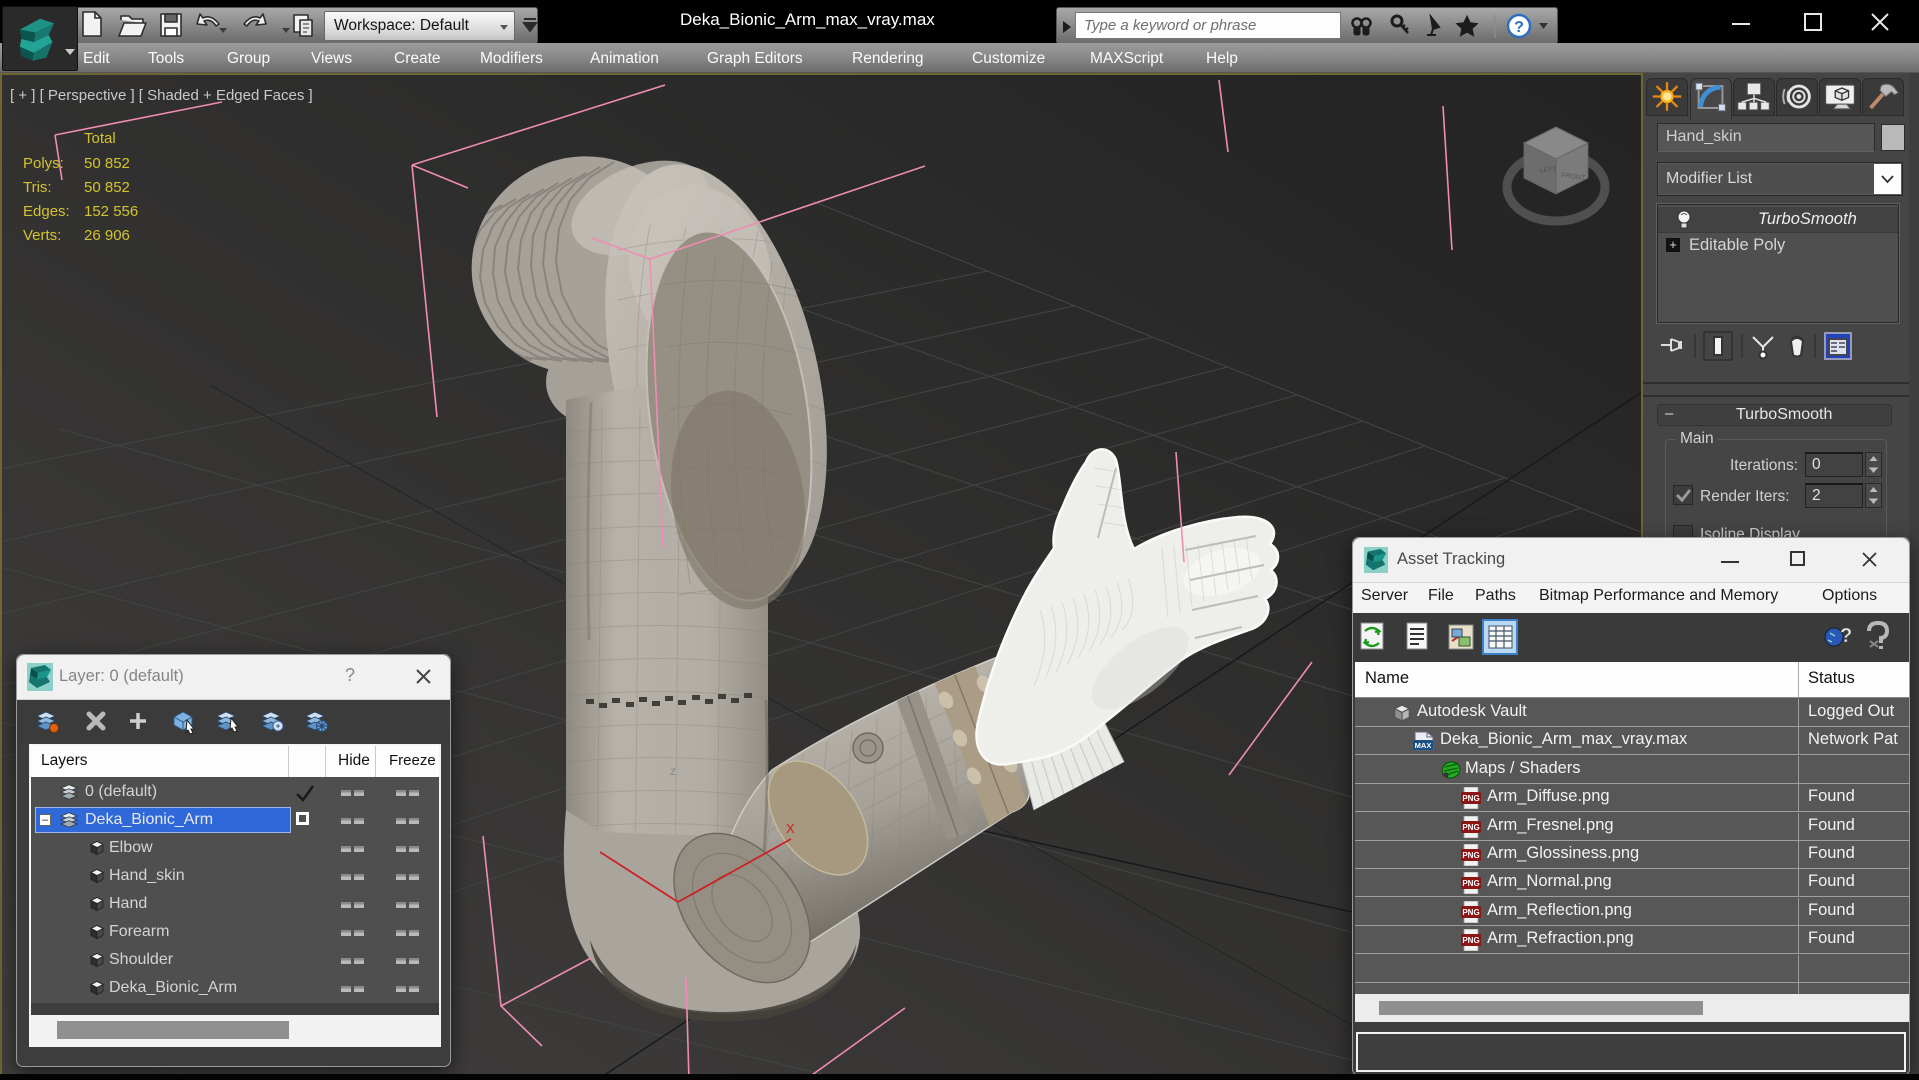 Image resolution: width=1919 pixels, height=1080 pixels. I want to click on svg-text: LEFT, so click(1549, 170).